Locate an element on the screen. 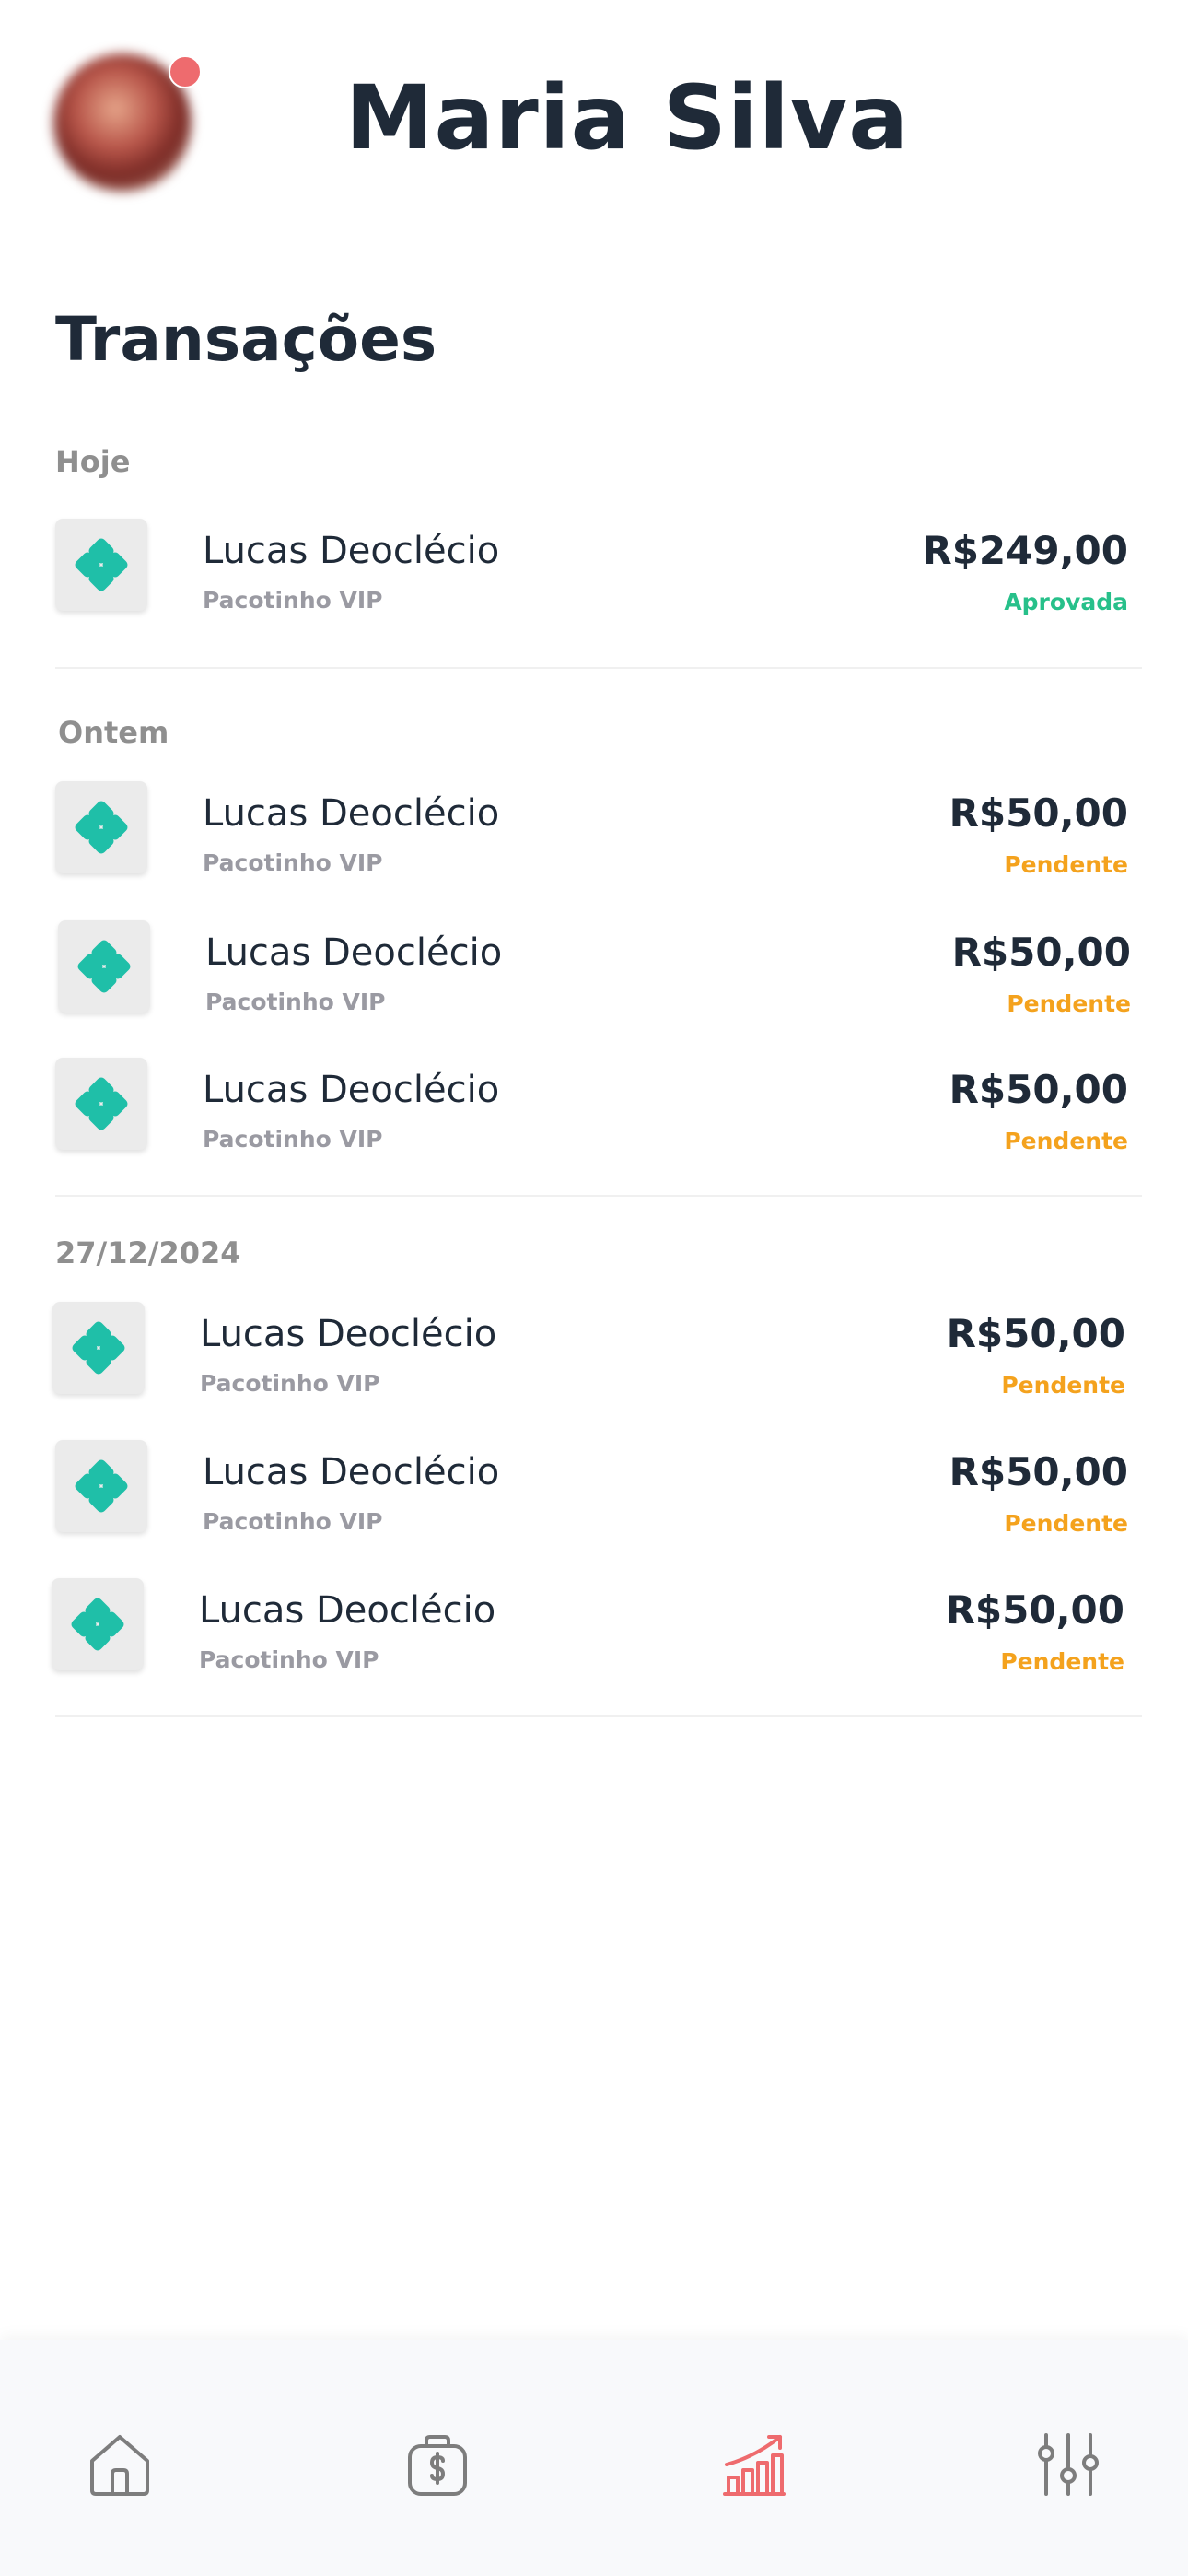  chart-icon is located at coordinates (754, 2465).